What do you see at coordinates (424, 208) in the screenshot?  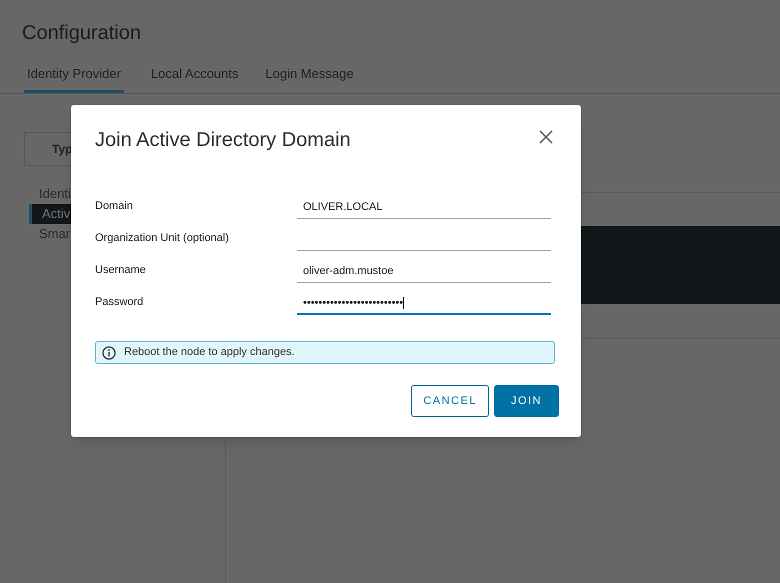 I see `input-field: OLIVER.LOCAL` at bounding box center [424, 208].